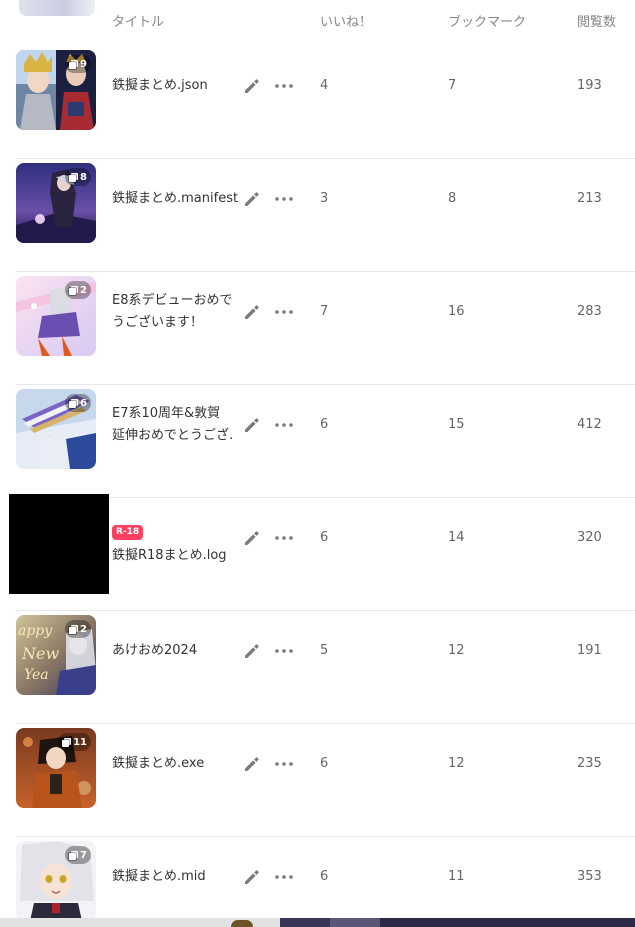 Image resolution: width=635 pixels, height=927 pixels. Describe the element at coordinates (78, 629) in the screenshot. I see `page-count-badge: 2` at that location.